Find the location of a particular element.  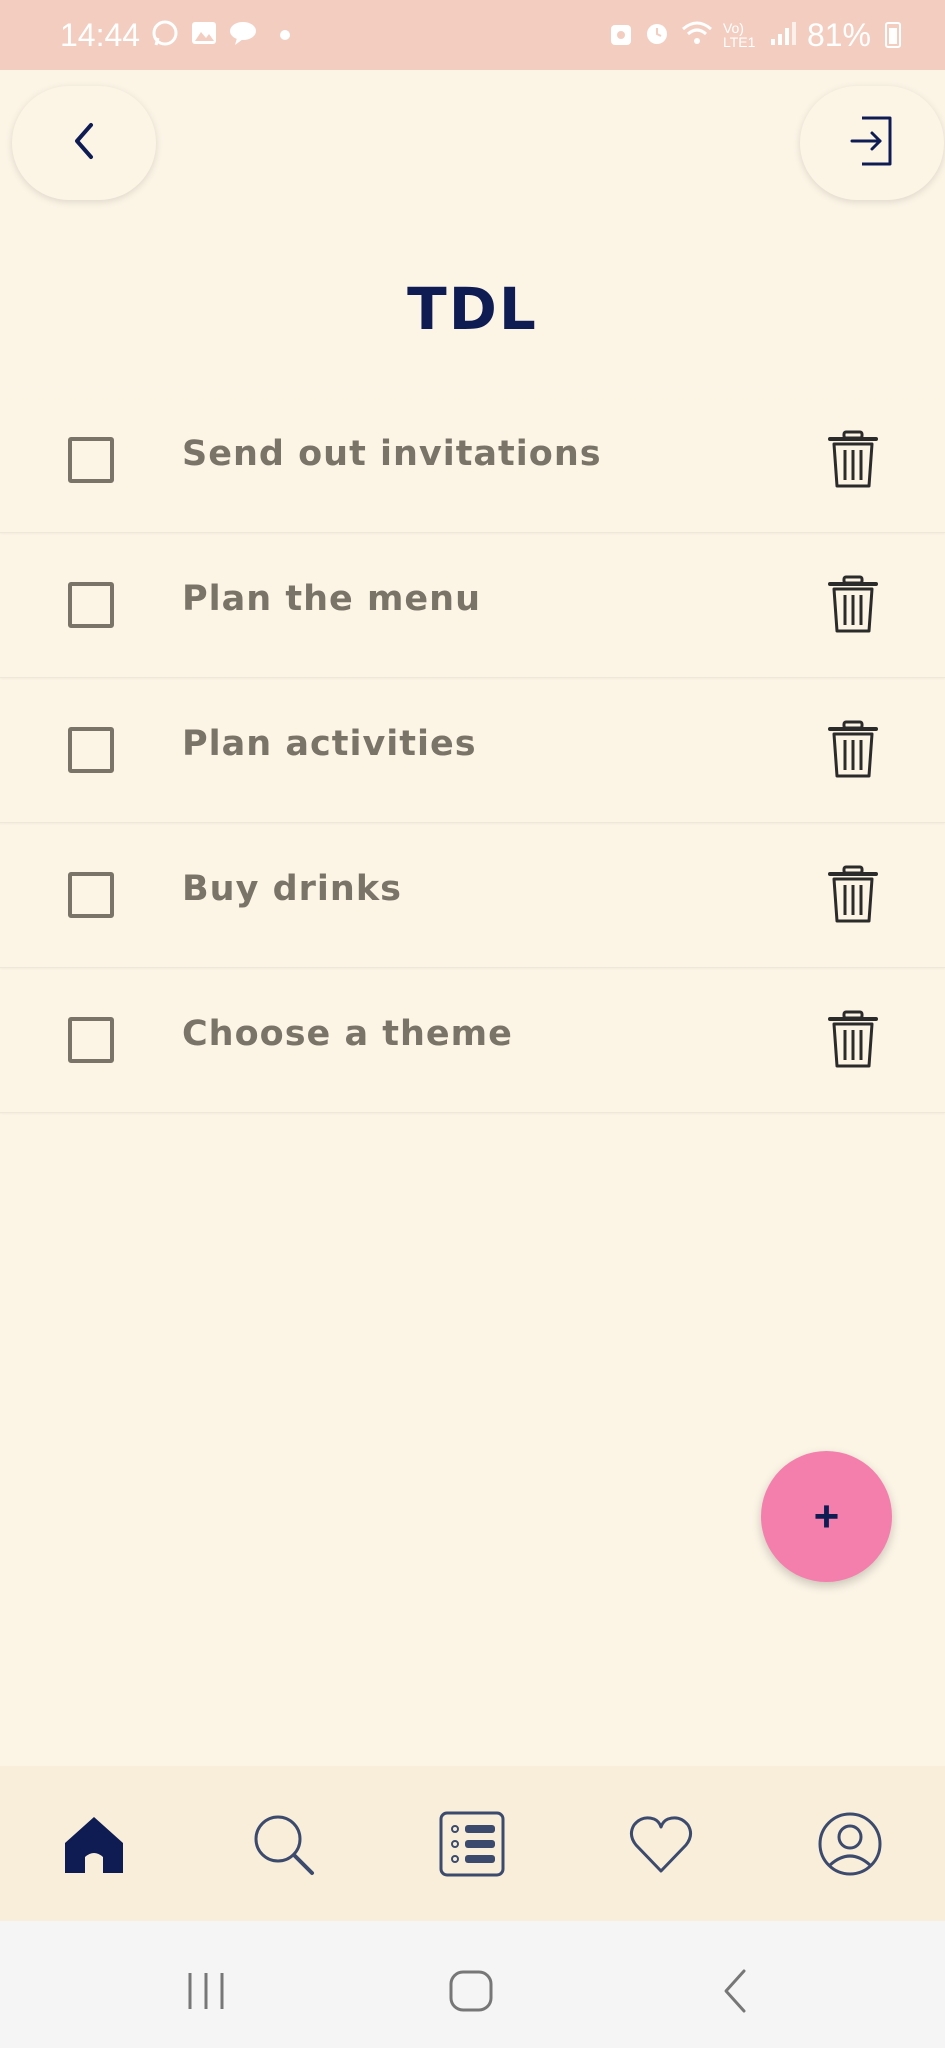

logout-button is located at coordinates (872, 143).